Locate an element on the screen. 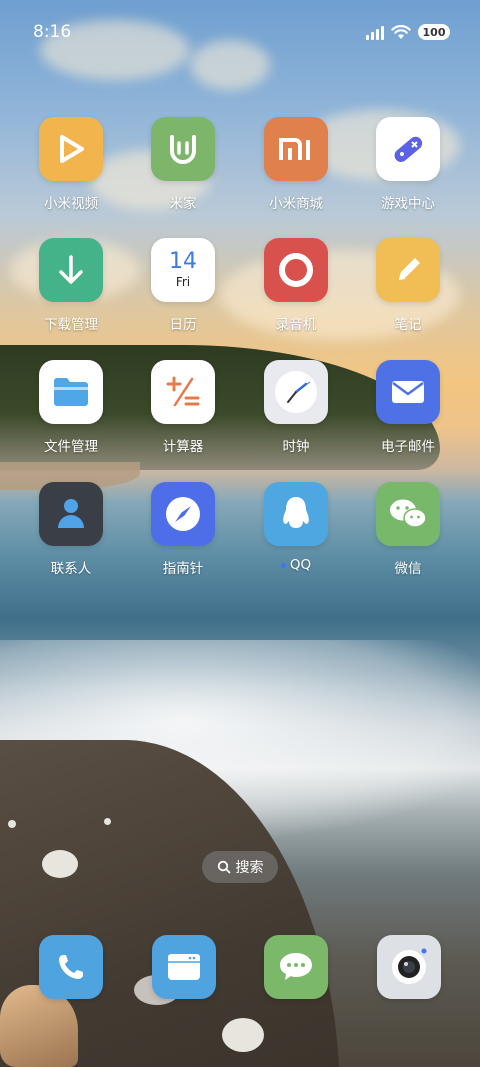 This screenshot has width=480, height=1067. status-bar: 8:16 100 is located at coordinates (240, 33).